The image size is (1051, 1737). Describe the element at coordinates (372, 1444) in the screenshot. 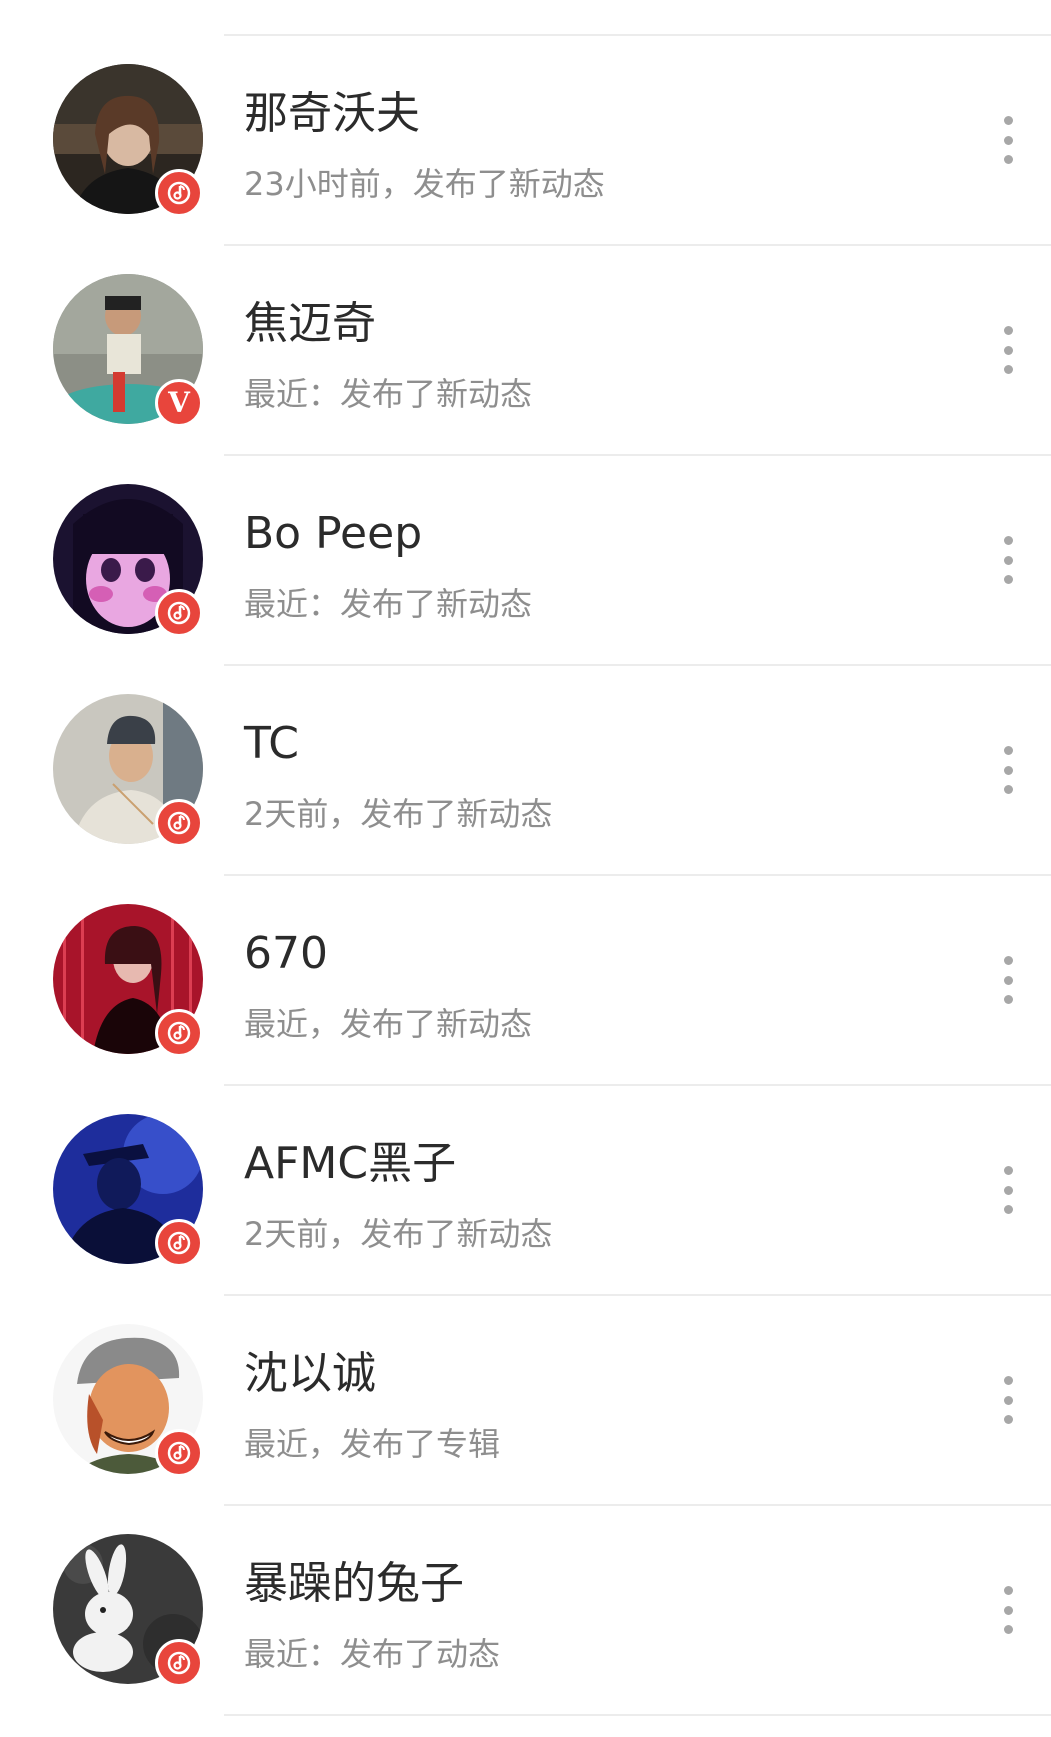

I see `user-status: 最近，发布了专辑` at that location.